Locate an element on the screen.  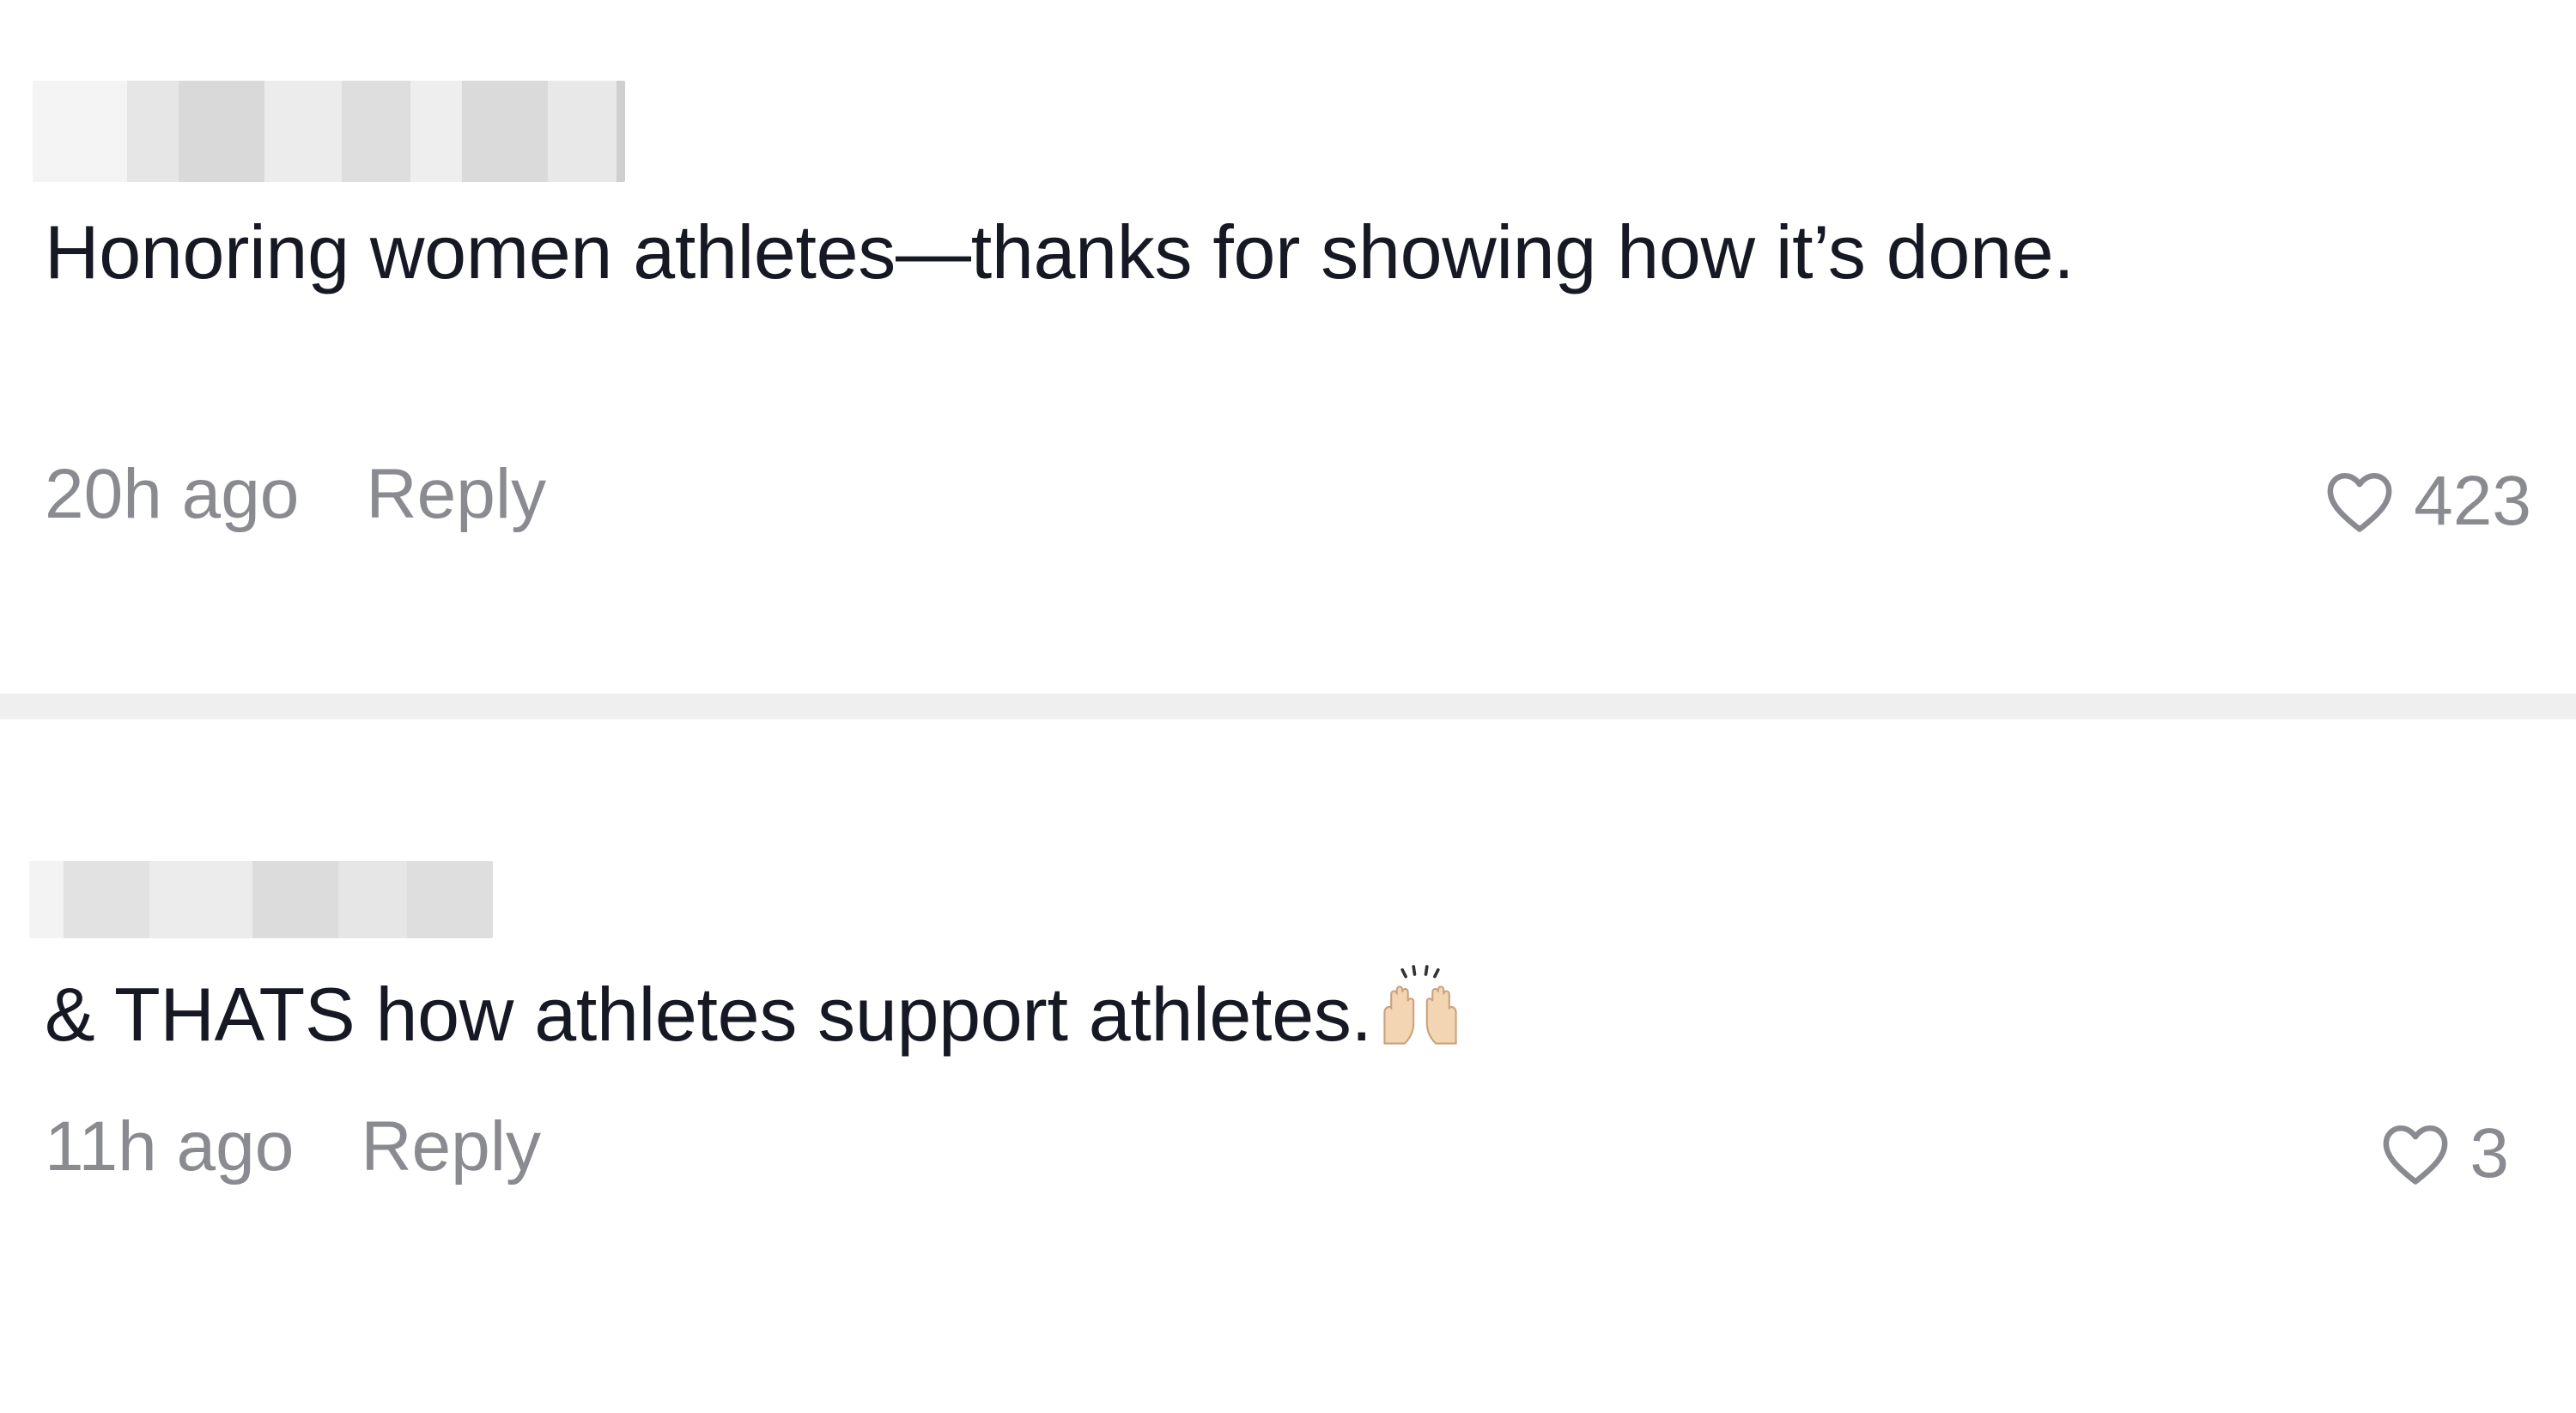
comment-text-line: & THATS how athletes support athletes. is located at coordinates (1161, 1020).